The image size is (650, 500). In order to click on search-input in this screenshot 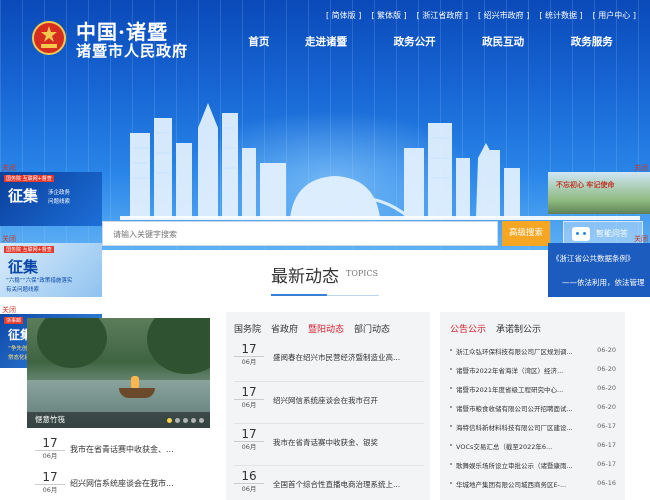, I will do `click(300, 234)`.